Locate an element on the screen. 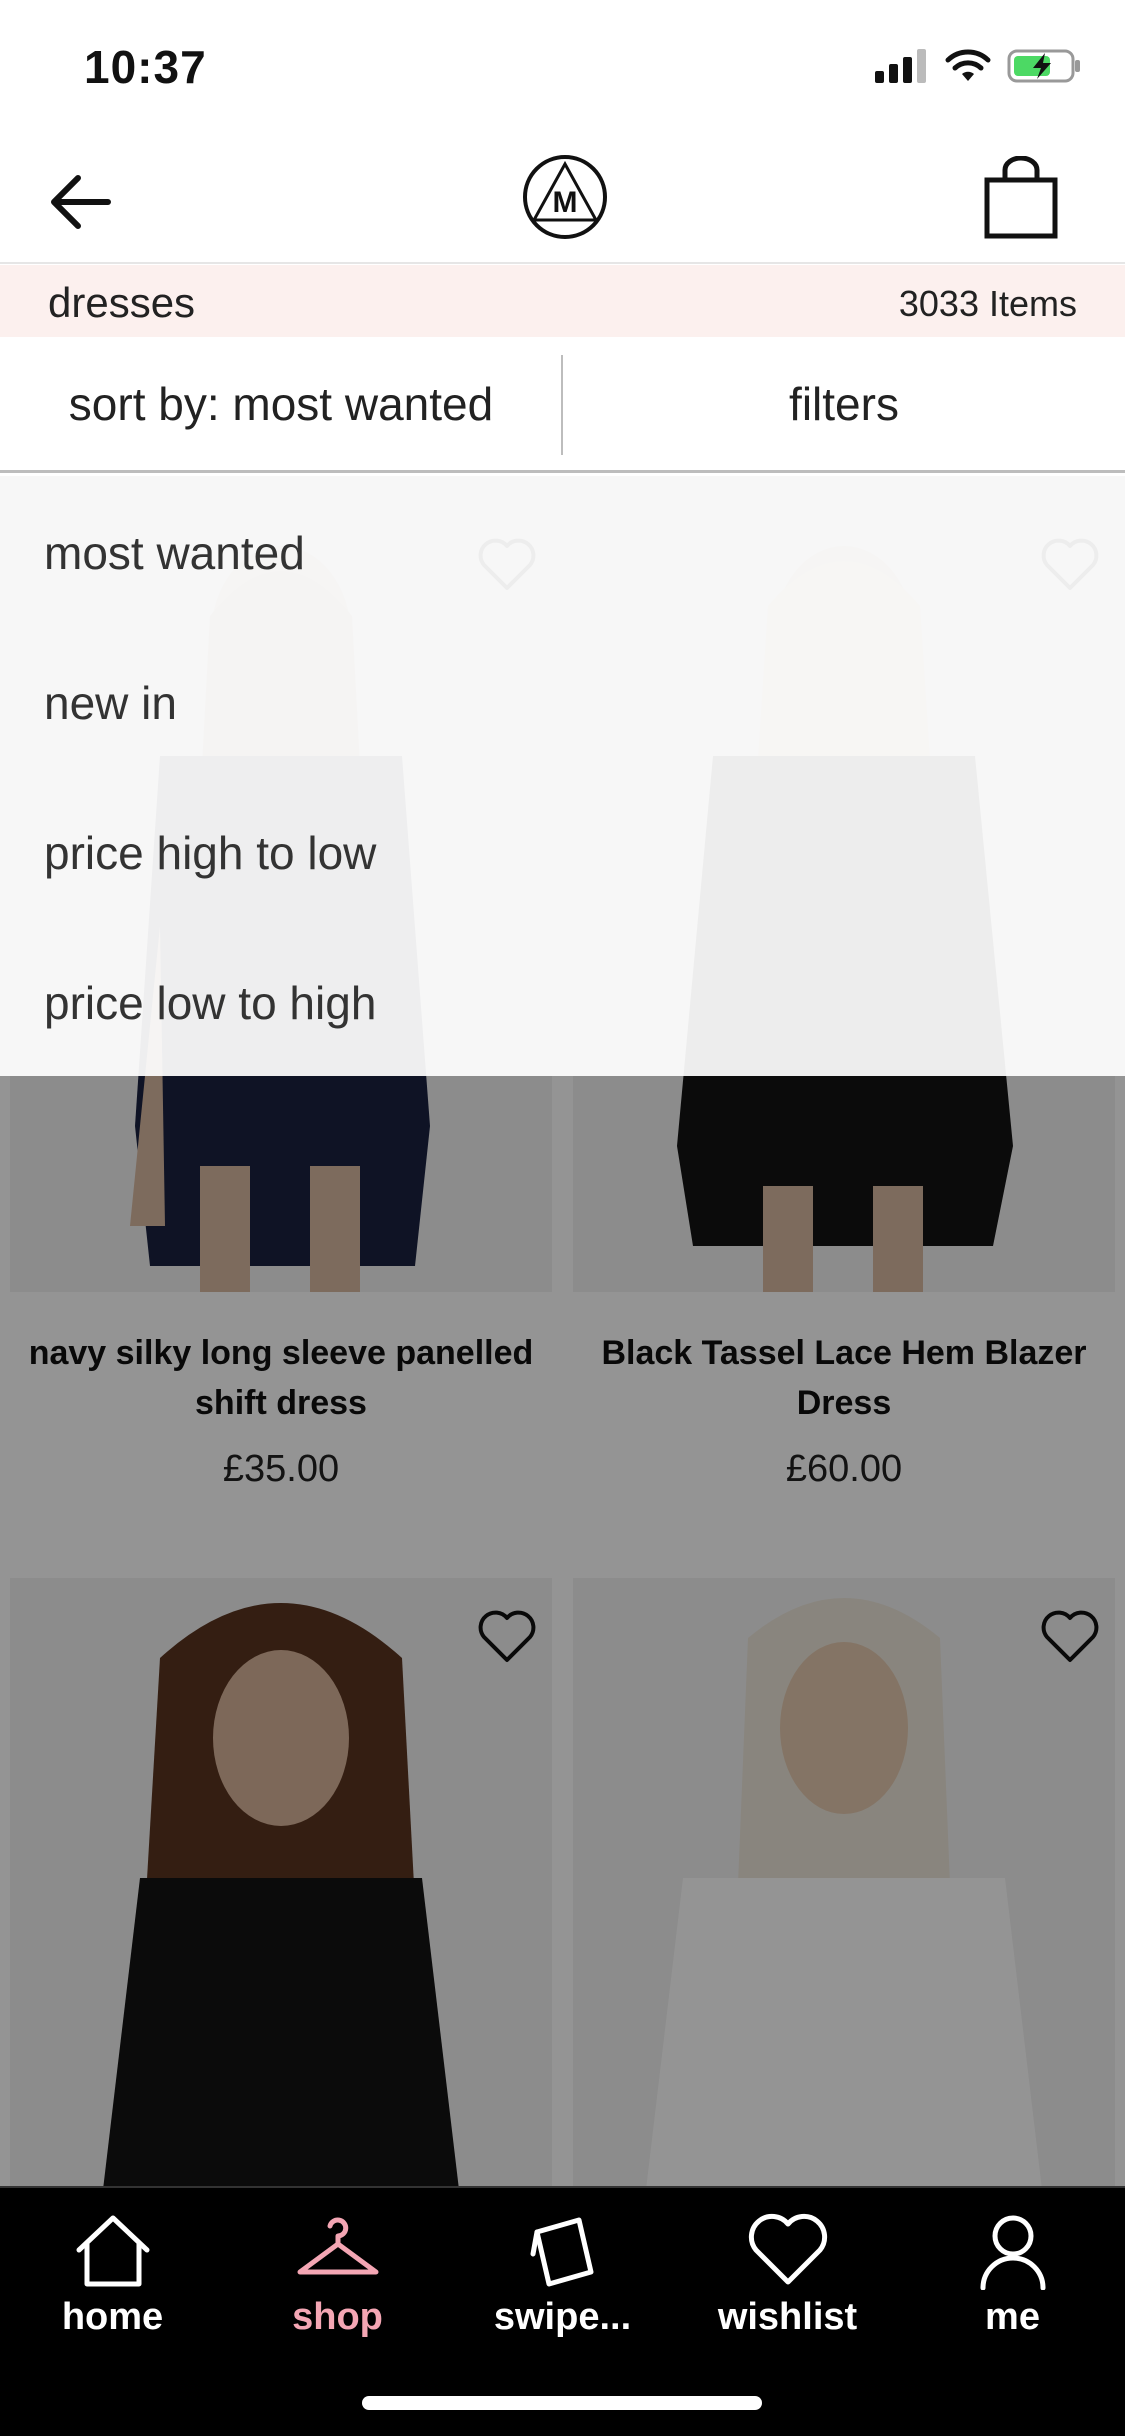 This screenshot has height=2436, width=1125. back-arrow-icon is located at coordinates (81, 202).